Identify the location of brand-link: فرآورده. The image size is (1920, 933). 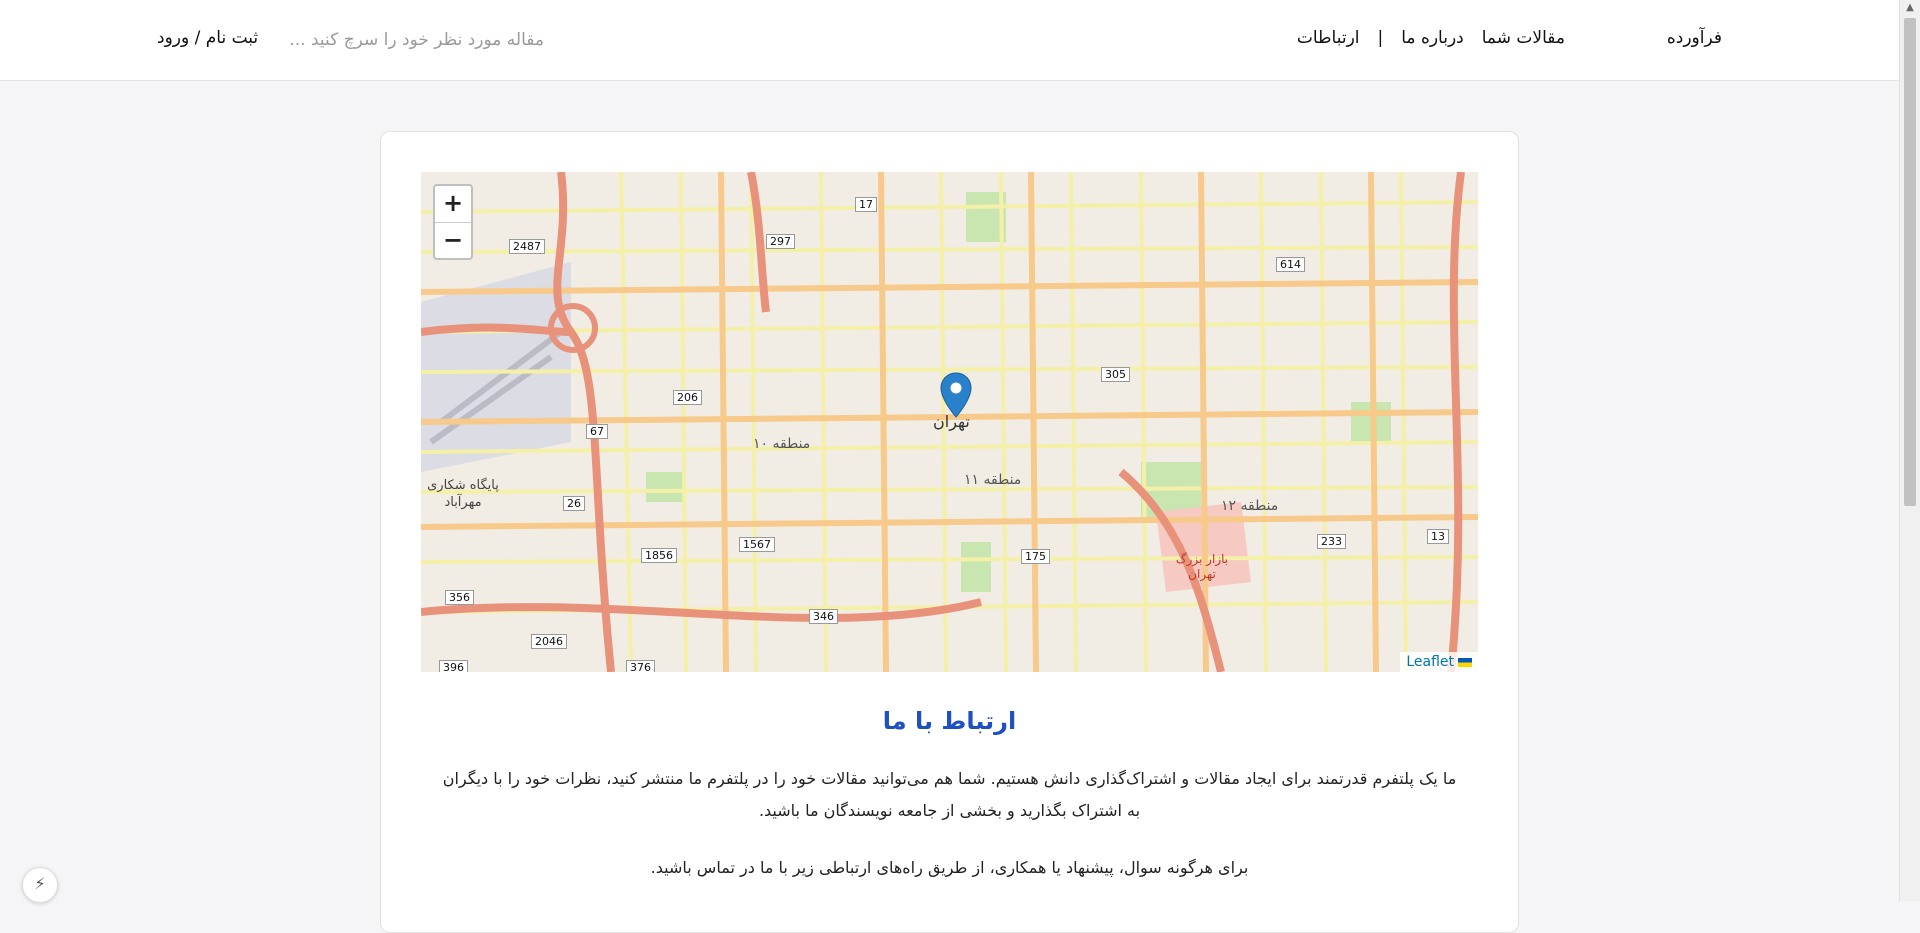
(1694, 38).